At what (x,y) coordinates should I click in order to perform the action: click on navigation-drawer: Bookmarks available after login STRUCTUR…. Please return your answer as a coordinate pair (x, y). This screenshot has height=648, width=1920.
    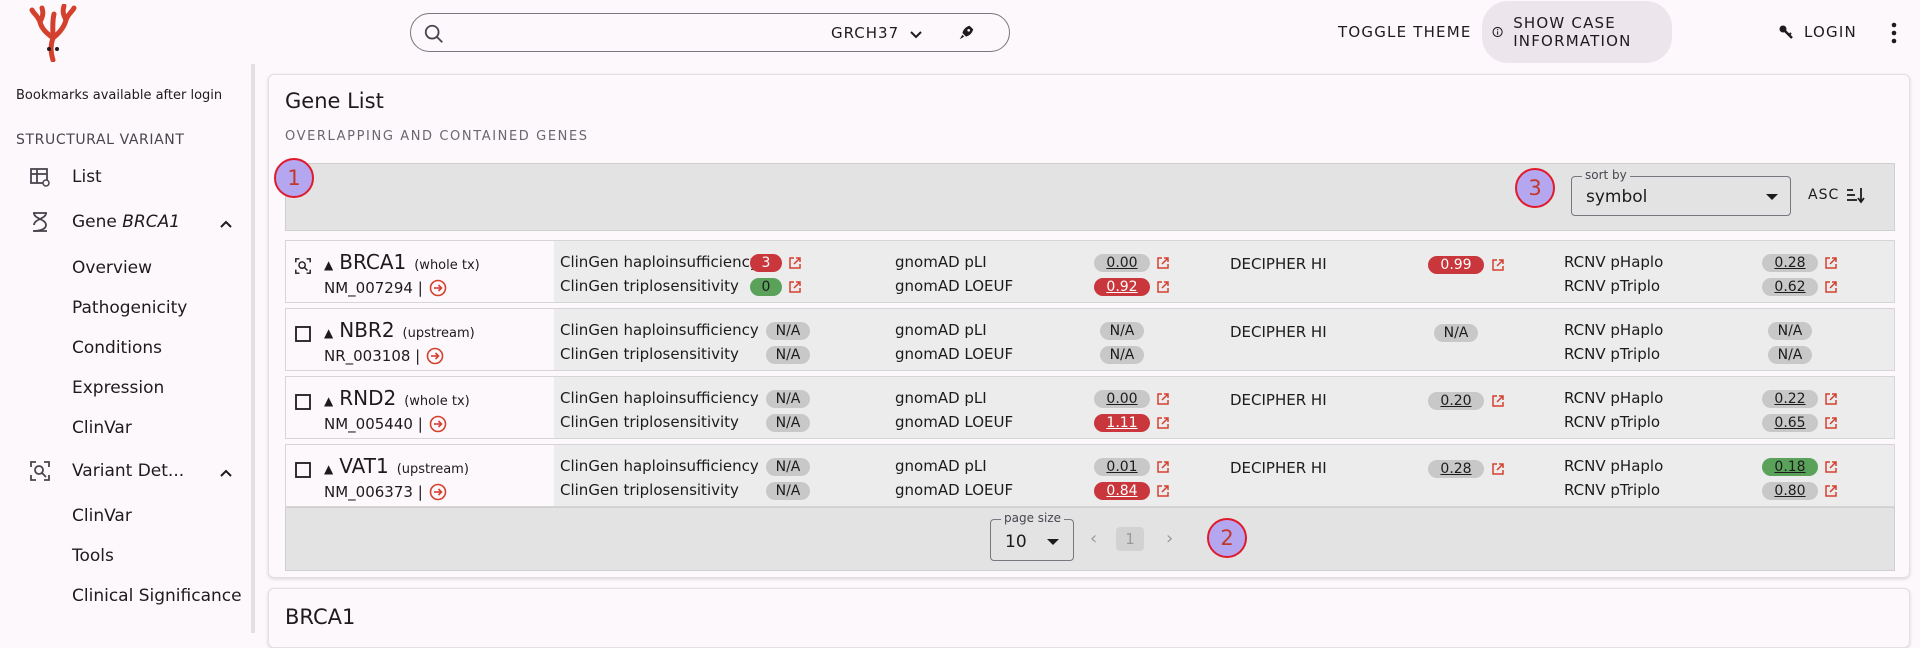
    Looking at the image, I should click on (127, 348).